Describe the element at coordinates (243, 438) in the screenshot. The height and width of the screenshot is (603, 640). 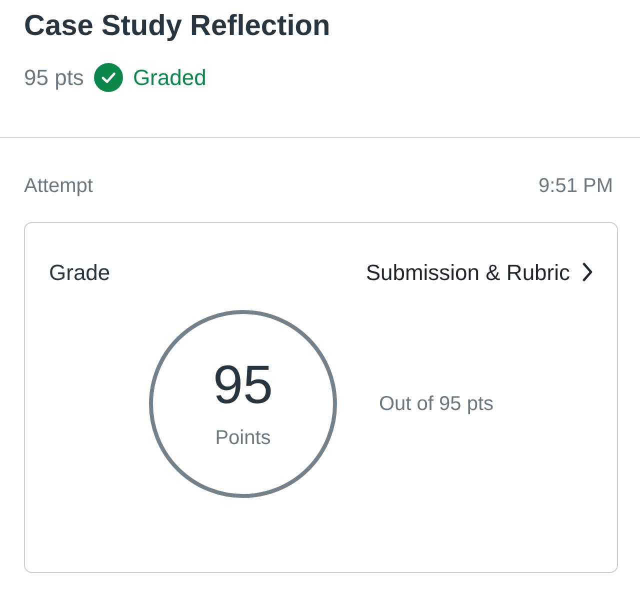
I see `score-unit: Points` at that location.